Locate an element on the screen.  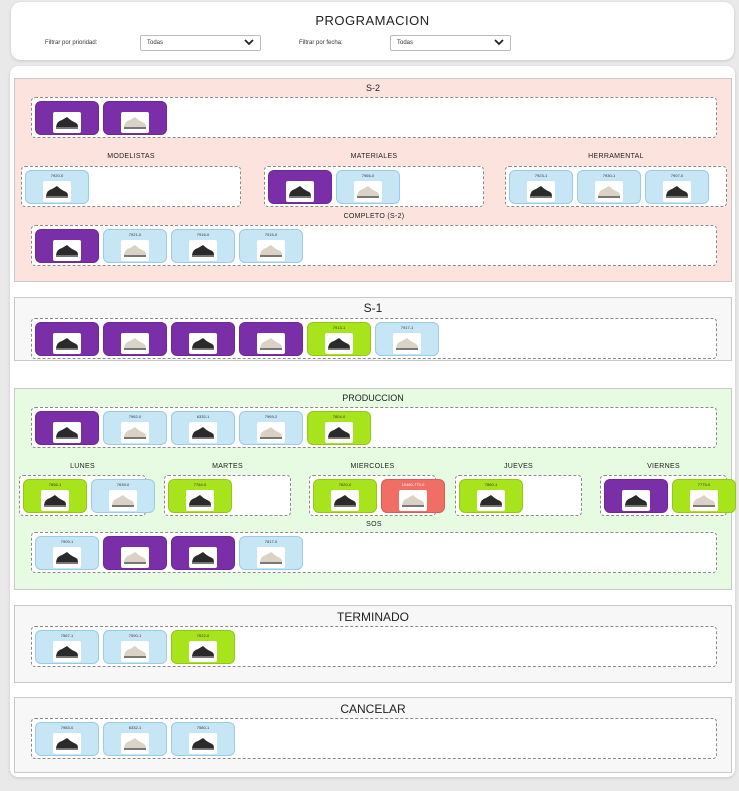
martes-title: MARTES is located at coordinates (227, 466).